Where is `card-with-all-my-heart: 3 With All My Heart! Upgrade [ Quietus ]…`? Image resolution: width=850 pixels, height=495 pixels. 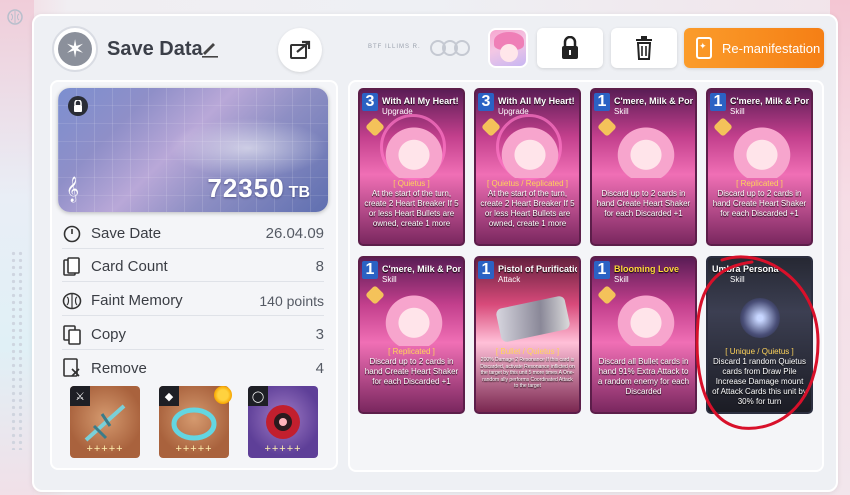 card-with-all-my-heart: 3 With All My Heart! Upgrade [ Quietus ]… is located at coordinates (411, 167).